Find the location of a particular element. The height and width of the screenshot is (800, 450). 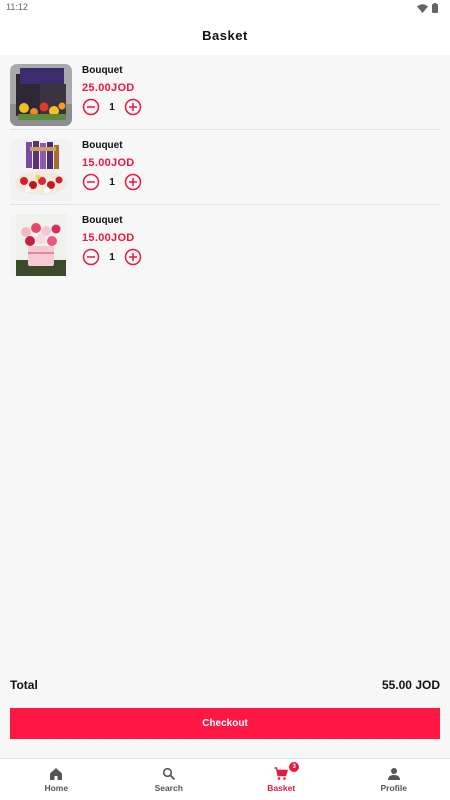

nav-item-basket: 3 Basket is located at coordinates (281, 779).